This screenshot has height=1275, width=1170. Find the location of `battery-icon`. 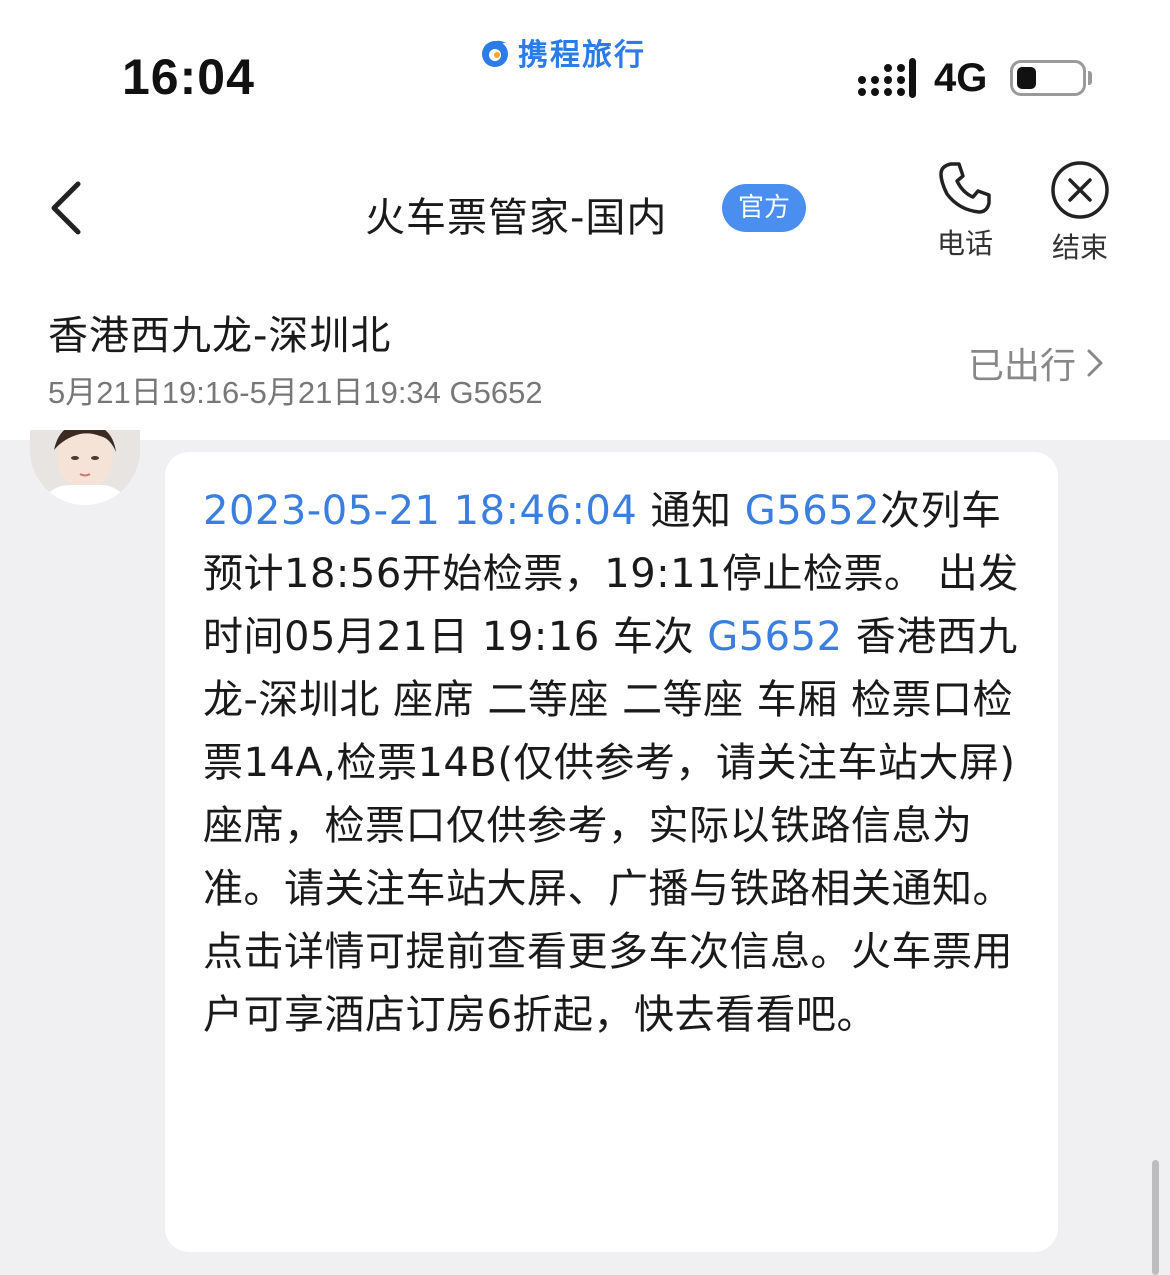

battery-icon is located at coordinates (1048, 78).